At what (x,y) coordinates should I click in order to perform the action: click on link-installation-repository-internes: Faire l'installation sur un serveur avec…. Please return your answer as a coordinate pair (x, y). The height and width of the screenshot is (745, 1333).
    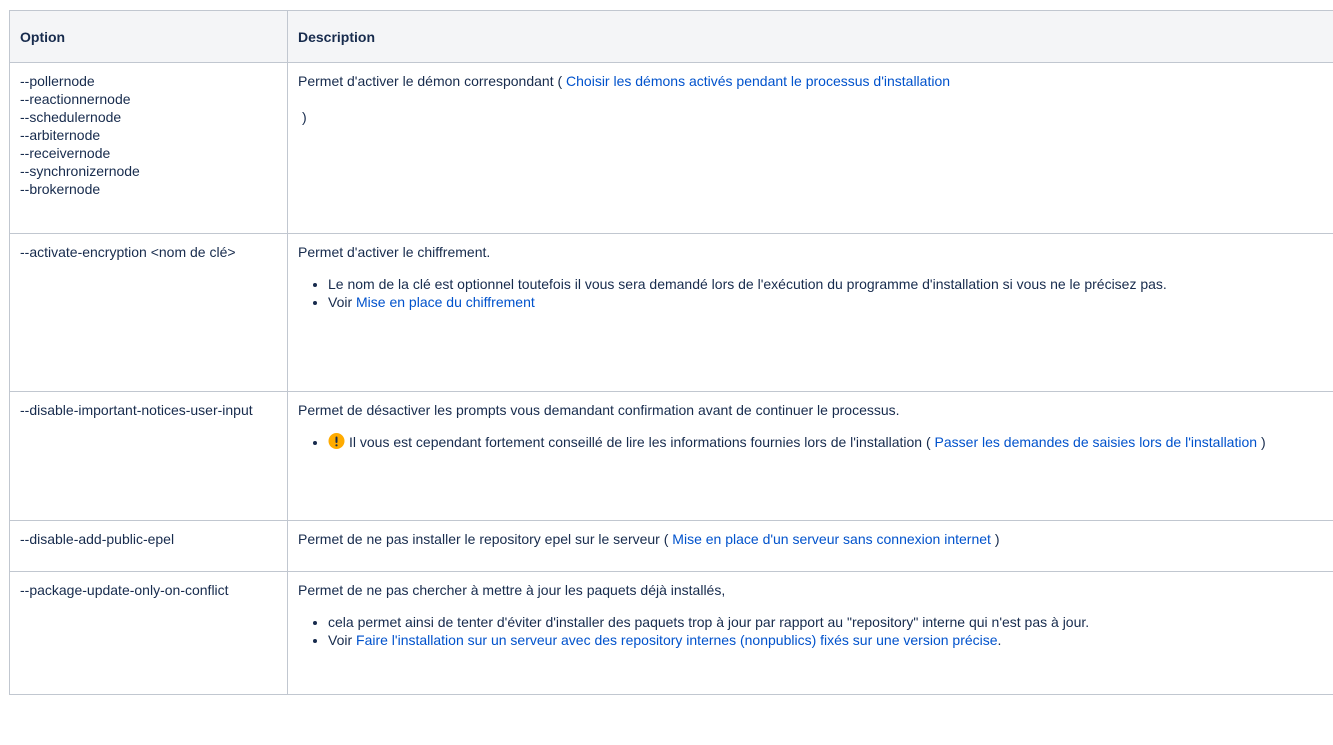
    Looking at the image, I should click on (677, 640).